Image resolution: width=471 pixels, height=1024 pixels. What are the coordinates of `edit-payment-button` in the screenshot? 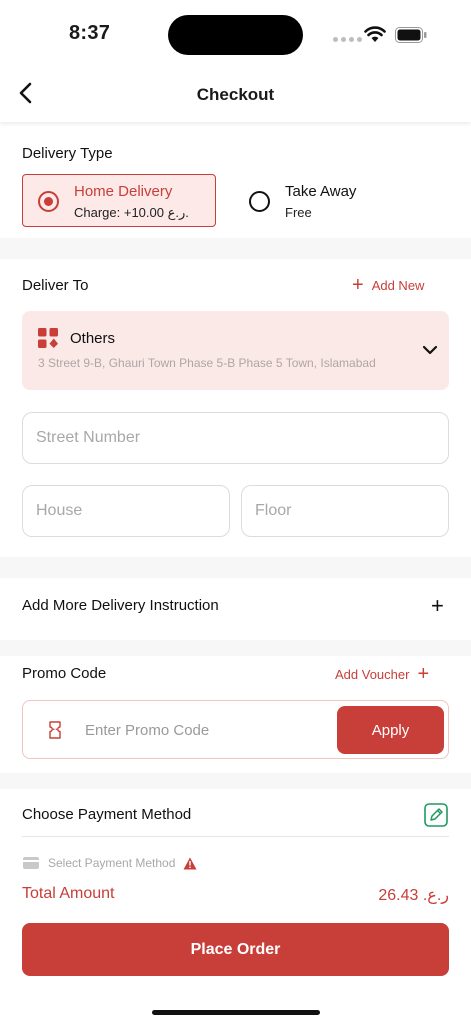 It's located at (436, 815).